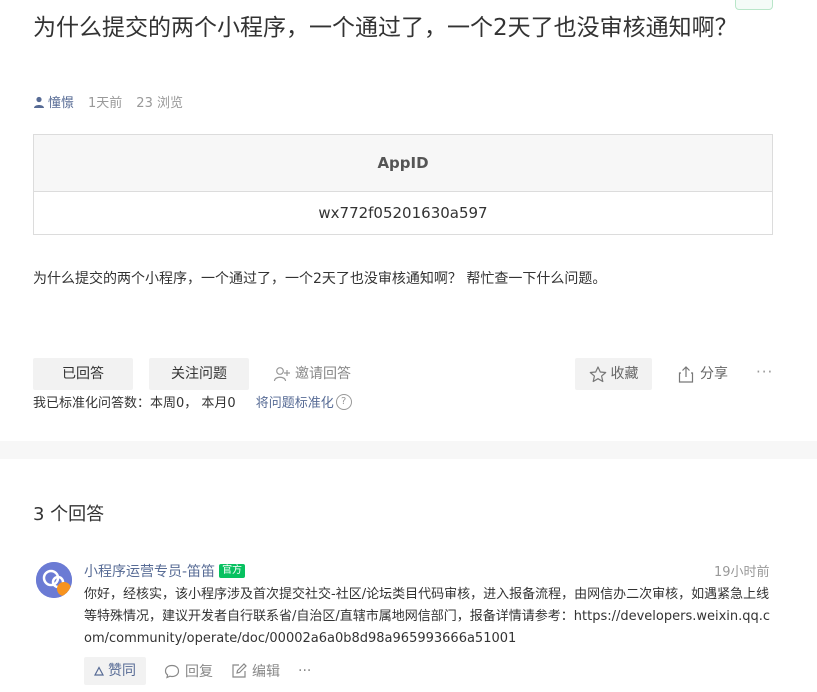 This screenshot has height=692, width=817. What do you see at coordinates (323, 374) in the screenshot?
I see `invite-label: 邀请回答` at bounding box center [323, 374].